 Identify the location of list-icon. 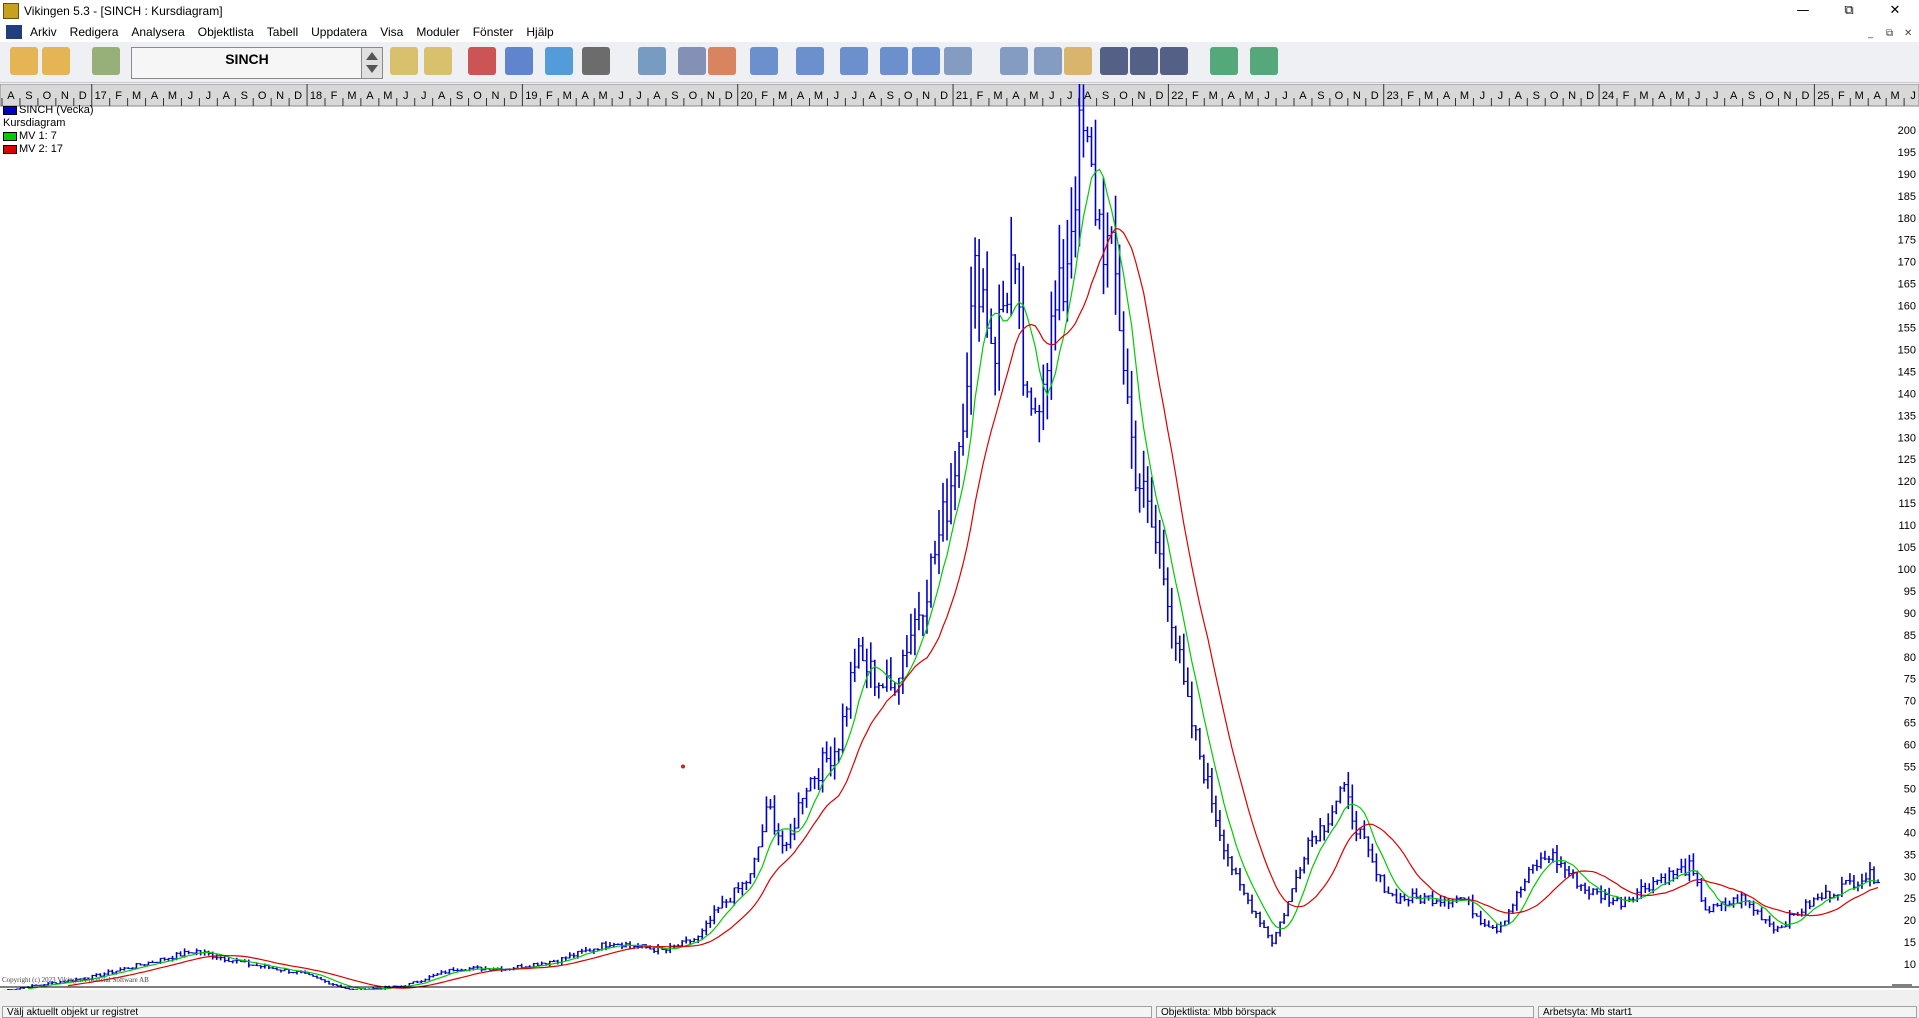
(106, 61).